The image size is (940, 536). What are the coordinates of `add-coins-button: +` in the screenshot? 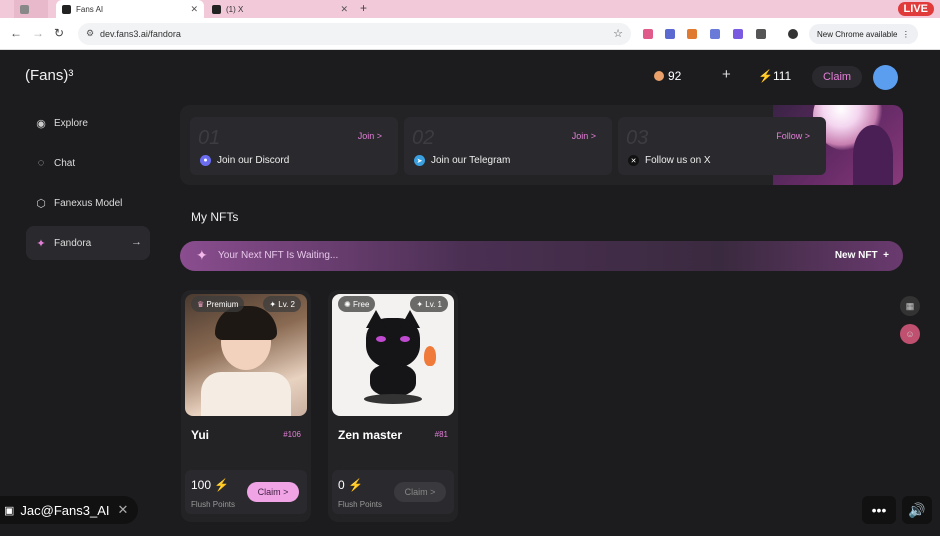 It's located at (726, 74).